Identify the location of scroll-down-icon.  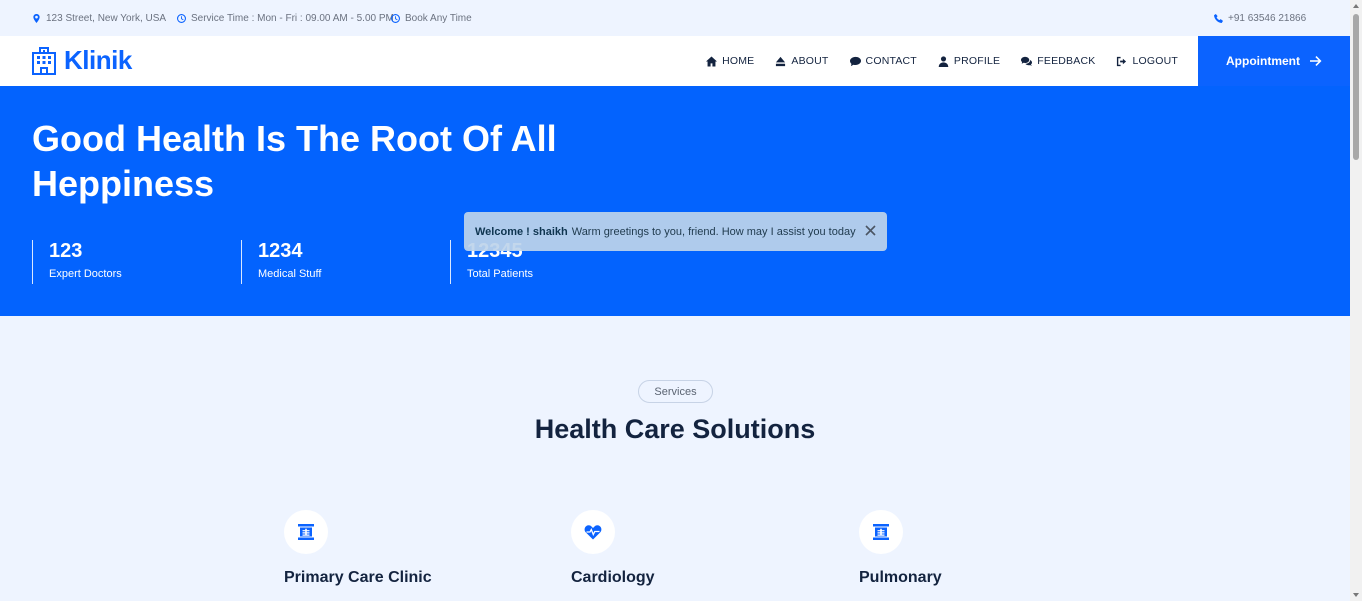
(1356, 595).